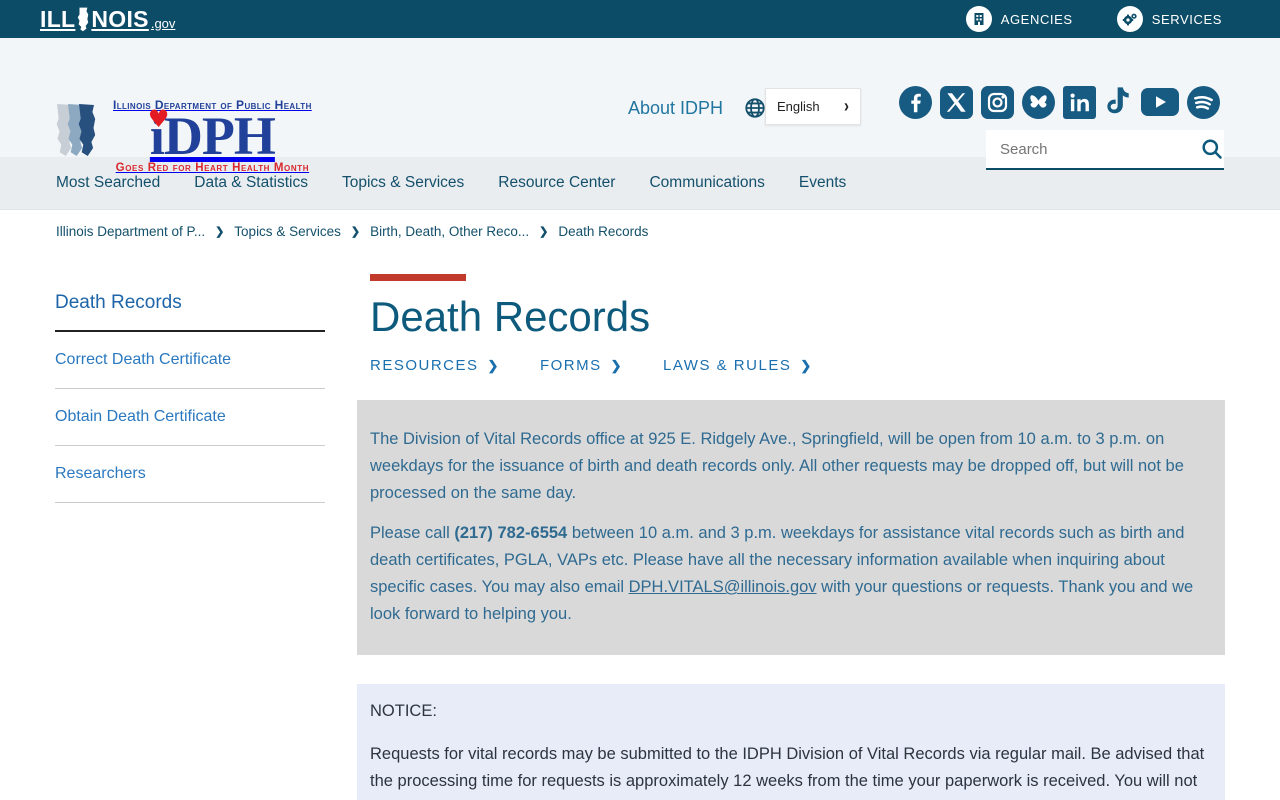 The image size is (1280, 800). What do you see at coordinates (190, 417) in the screenshot?
I see `sidebar-item-obtain-death-certificate: Obtain Death Certificate` at bounding box center [190, 417].